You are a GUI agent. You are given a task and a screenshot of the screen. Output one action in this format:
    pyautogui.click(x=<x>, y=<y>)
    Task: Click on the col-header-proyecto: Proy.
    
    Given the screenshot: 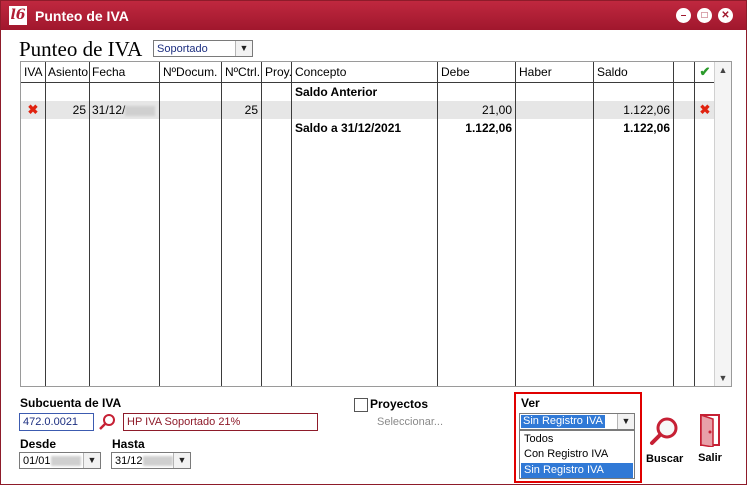 What is the action you would take?
    pyautogui.click(x=277, y=72)
    